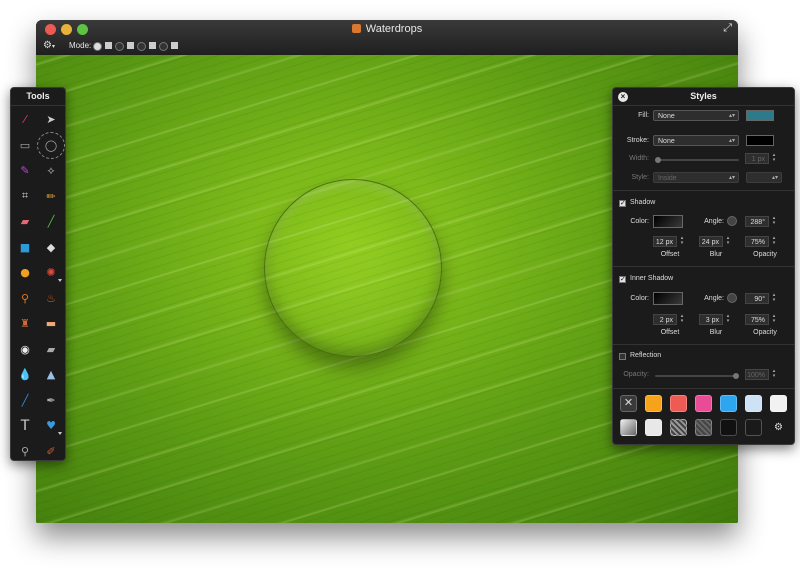  Describe the element at coordinates (728, 319) in the screenshot. I see `inner-shadow-blur-stepper: ▴ ▾` at that location.